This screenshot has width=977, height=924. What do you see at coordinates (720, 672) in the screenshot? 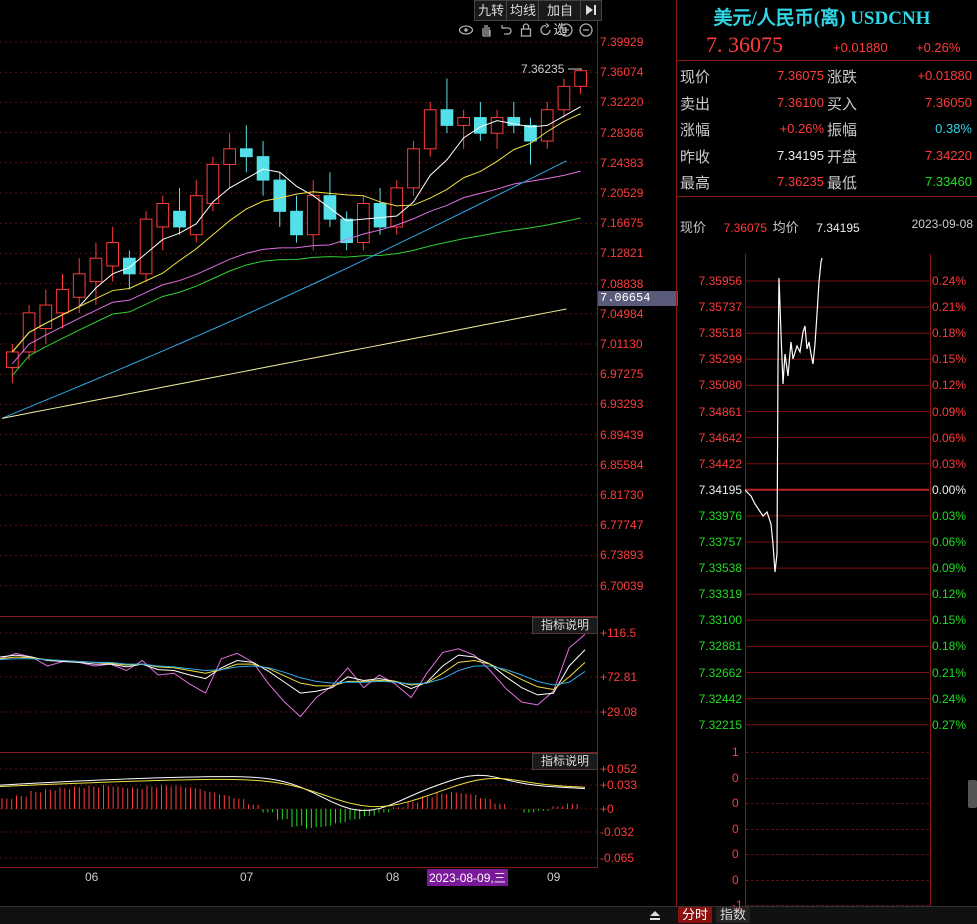
I see `intraday-price-label: 7.32662` at bounding box center [720, 672].